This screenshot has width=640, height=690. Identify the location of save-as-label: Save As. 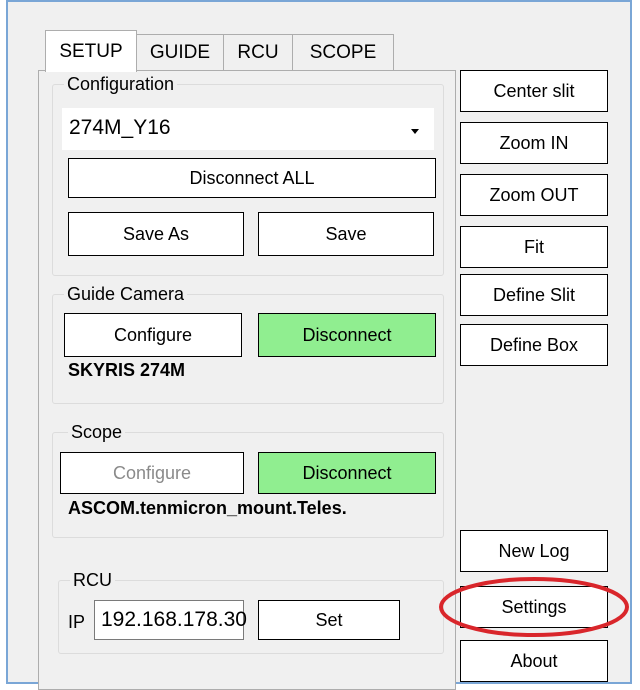
(156, 233).